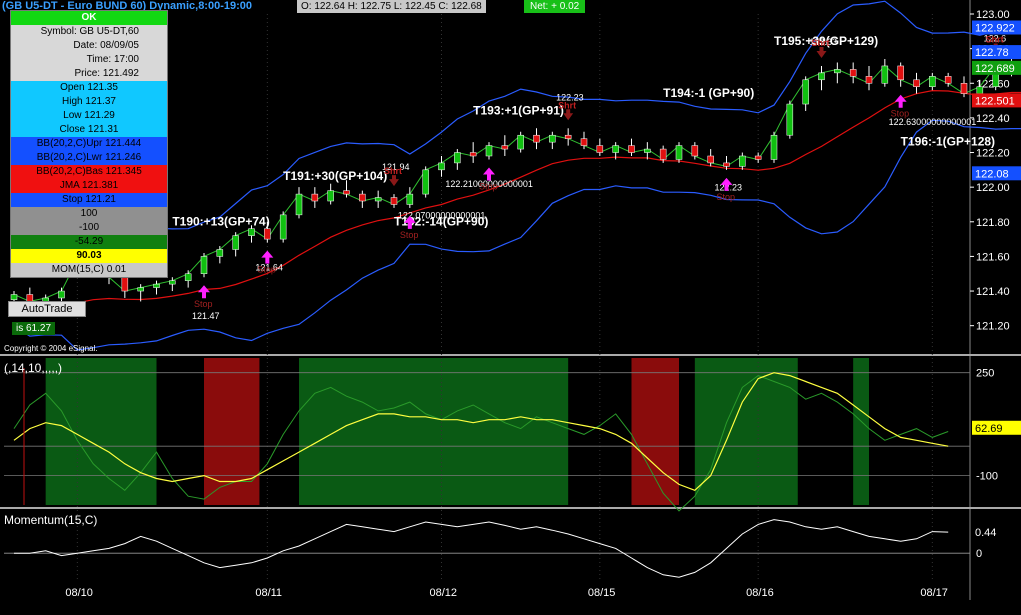 Image resolution: width=1021 pixels, height=615 pixels. I want to click on momentum-panel-label: Momentum(15,C), so click(51, 520).